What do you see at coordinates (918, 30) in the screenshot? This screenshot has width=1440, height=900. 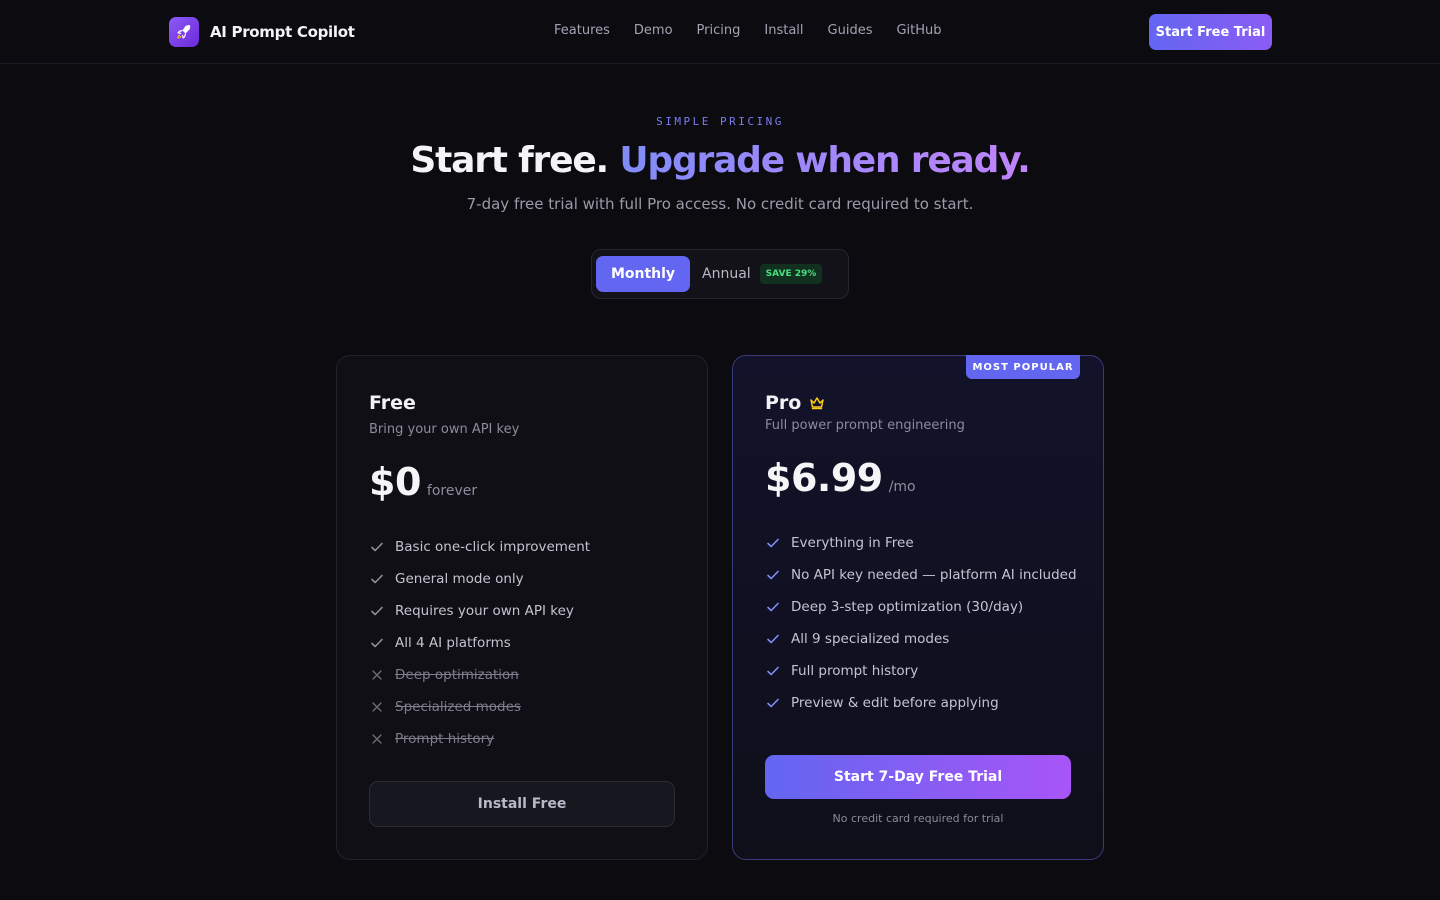 I see `nav-link-github: GitHub` at bounding box center [918, 30].